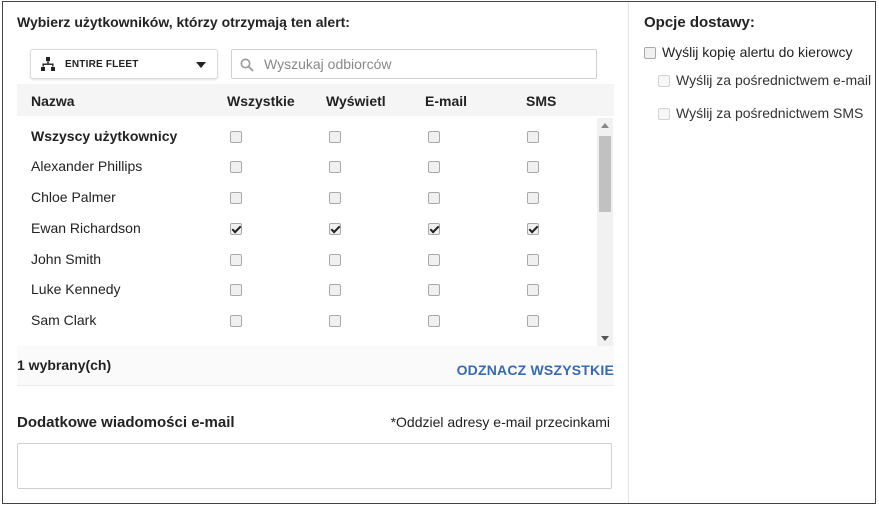 The image size is (879, 507). Describe the element at coordinates (104, 136) in the screenshot. I see `row-name: Wszyscy użytkownicy` at that location.